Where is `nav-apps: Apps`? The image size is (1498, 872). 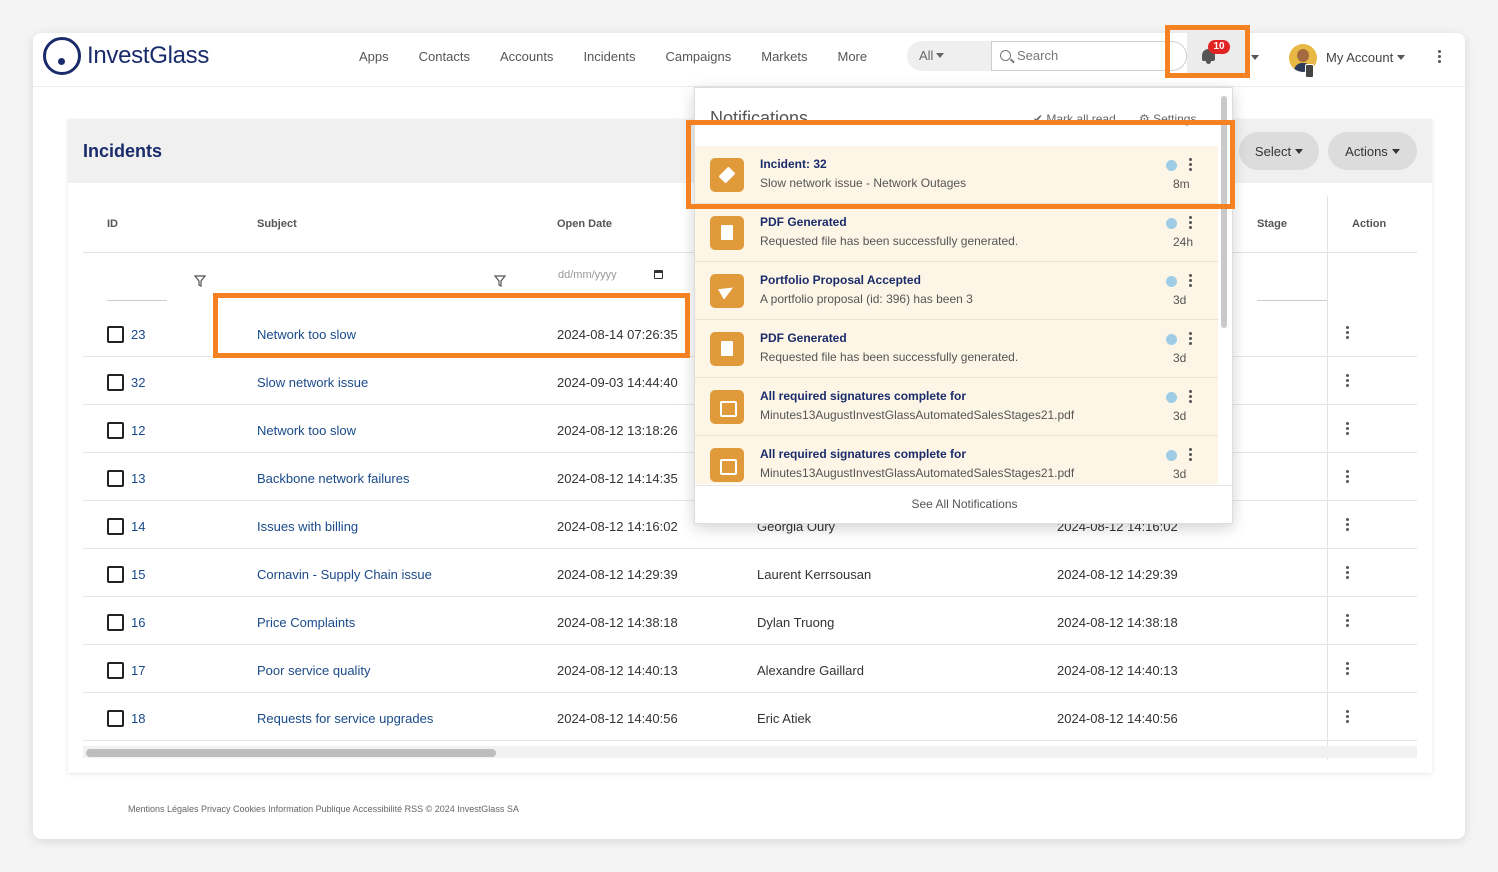 nav-apps: Apps is located at coordinates (374, 56).